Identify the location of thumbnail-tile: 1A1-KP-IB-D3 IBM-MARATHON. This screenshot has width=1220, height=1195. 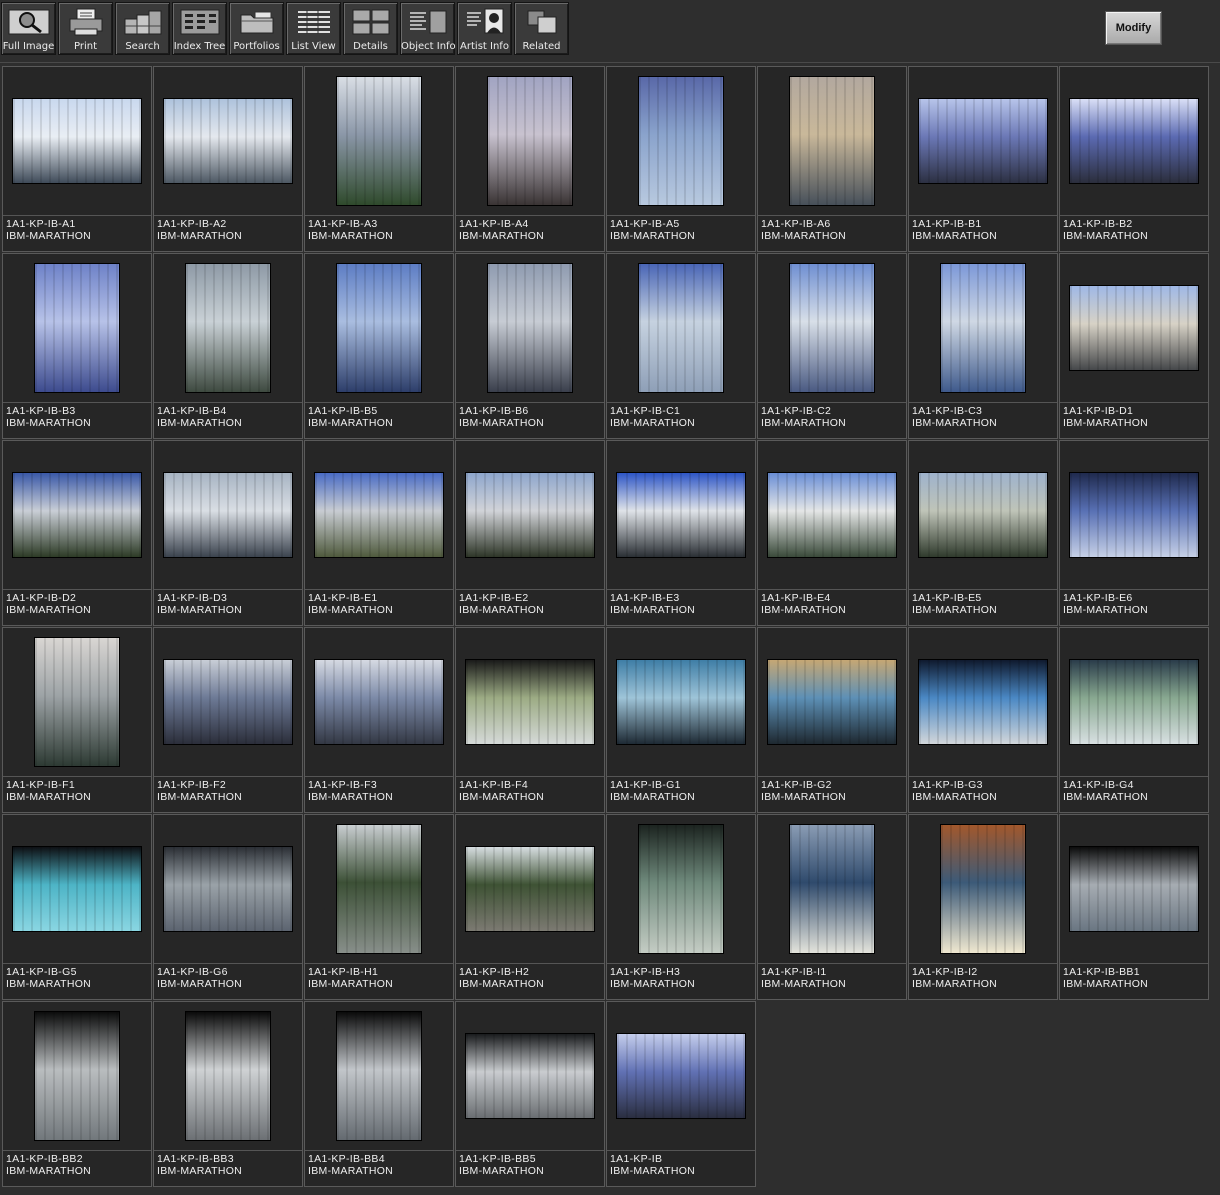
(228, 533).